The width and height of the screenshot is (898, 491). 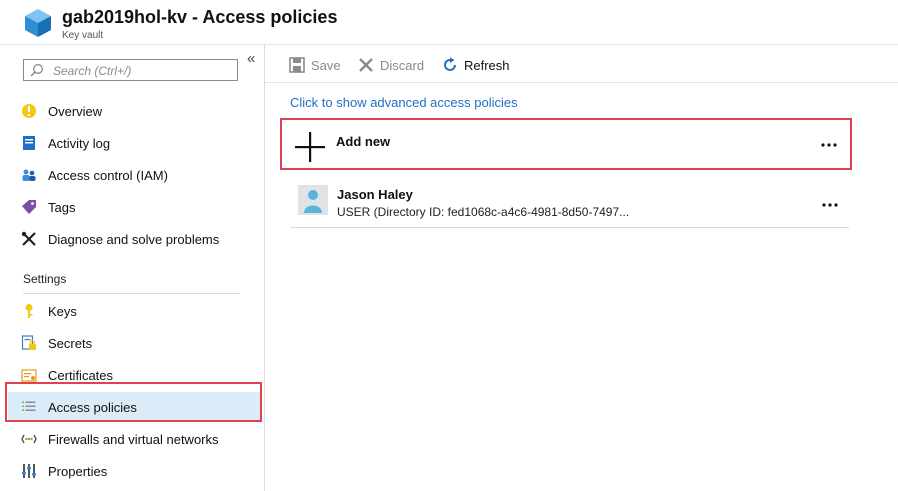 What do you see at coordinates (313, 200) in the screenshot?
I see `user-avatar-icon` at bounding box center [313, 200].